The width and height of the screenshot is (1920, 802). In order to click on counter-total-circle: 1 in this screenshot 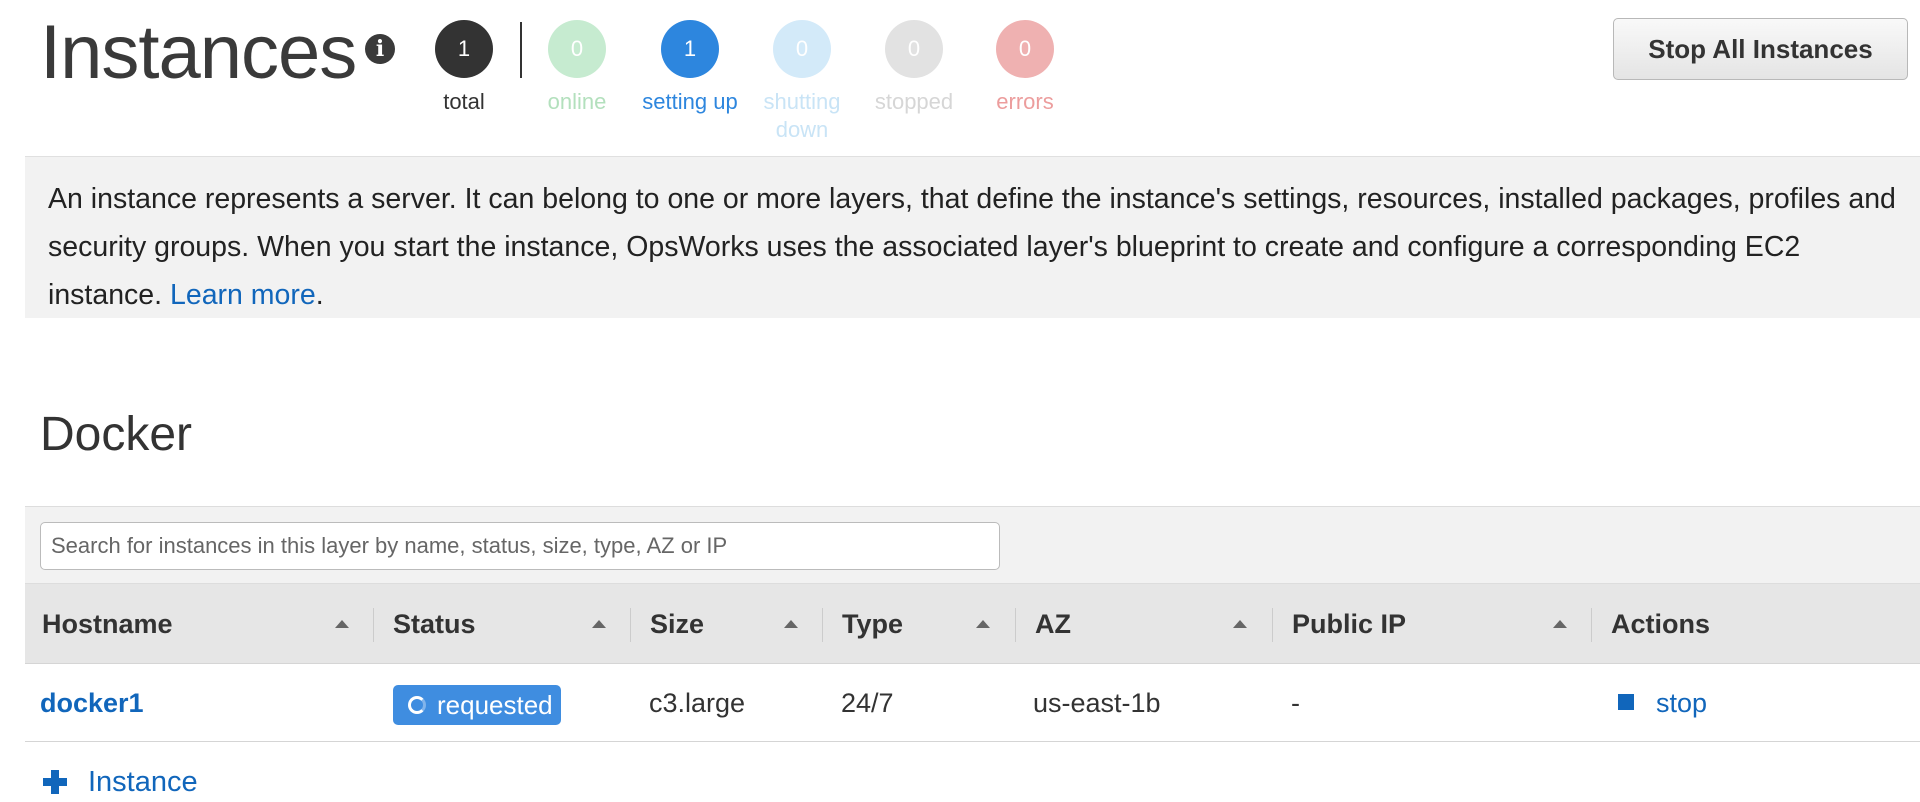, I will do `click(464, 49)`.